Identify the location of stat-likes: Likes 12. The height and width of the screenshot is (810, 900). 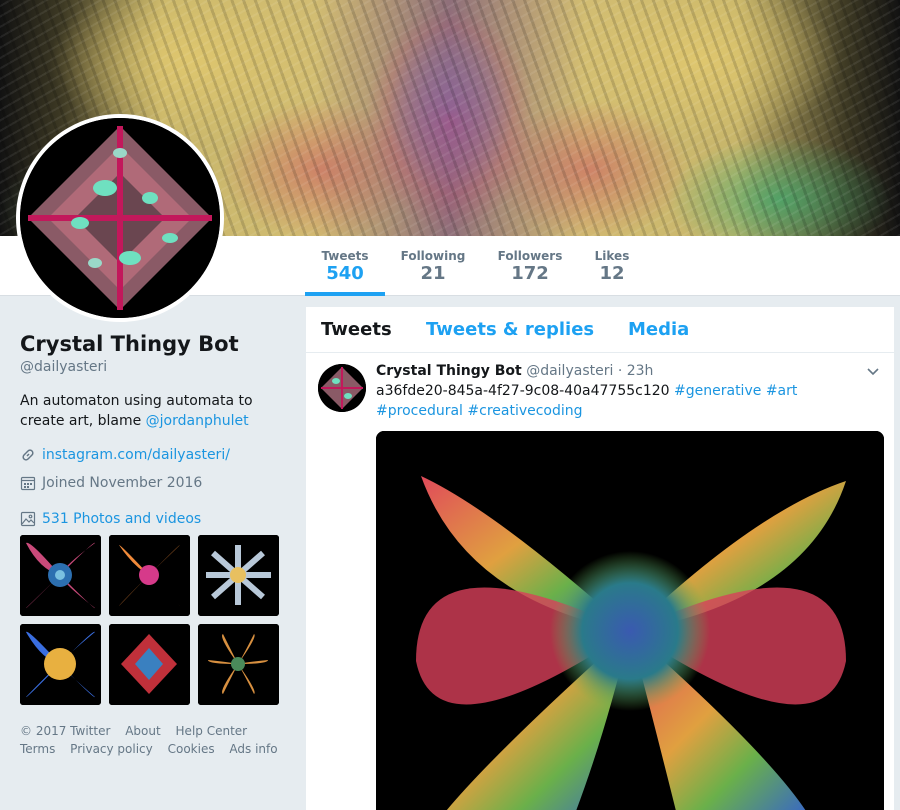
(612, 266).